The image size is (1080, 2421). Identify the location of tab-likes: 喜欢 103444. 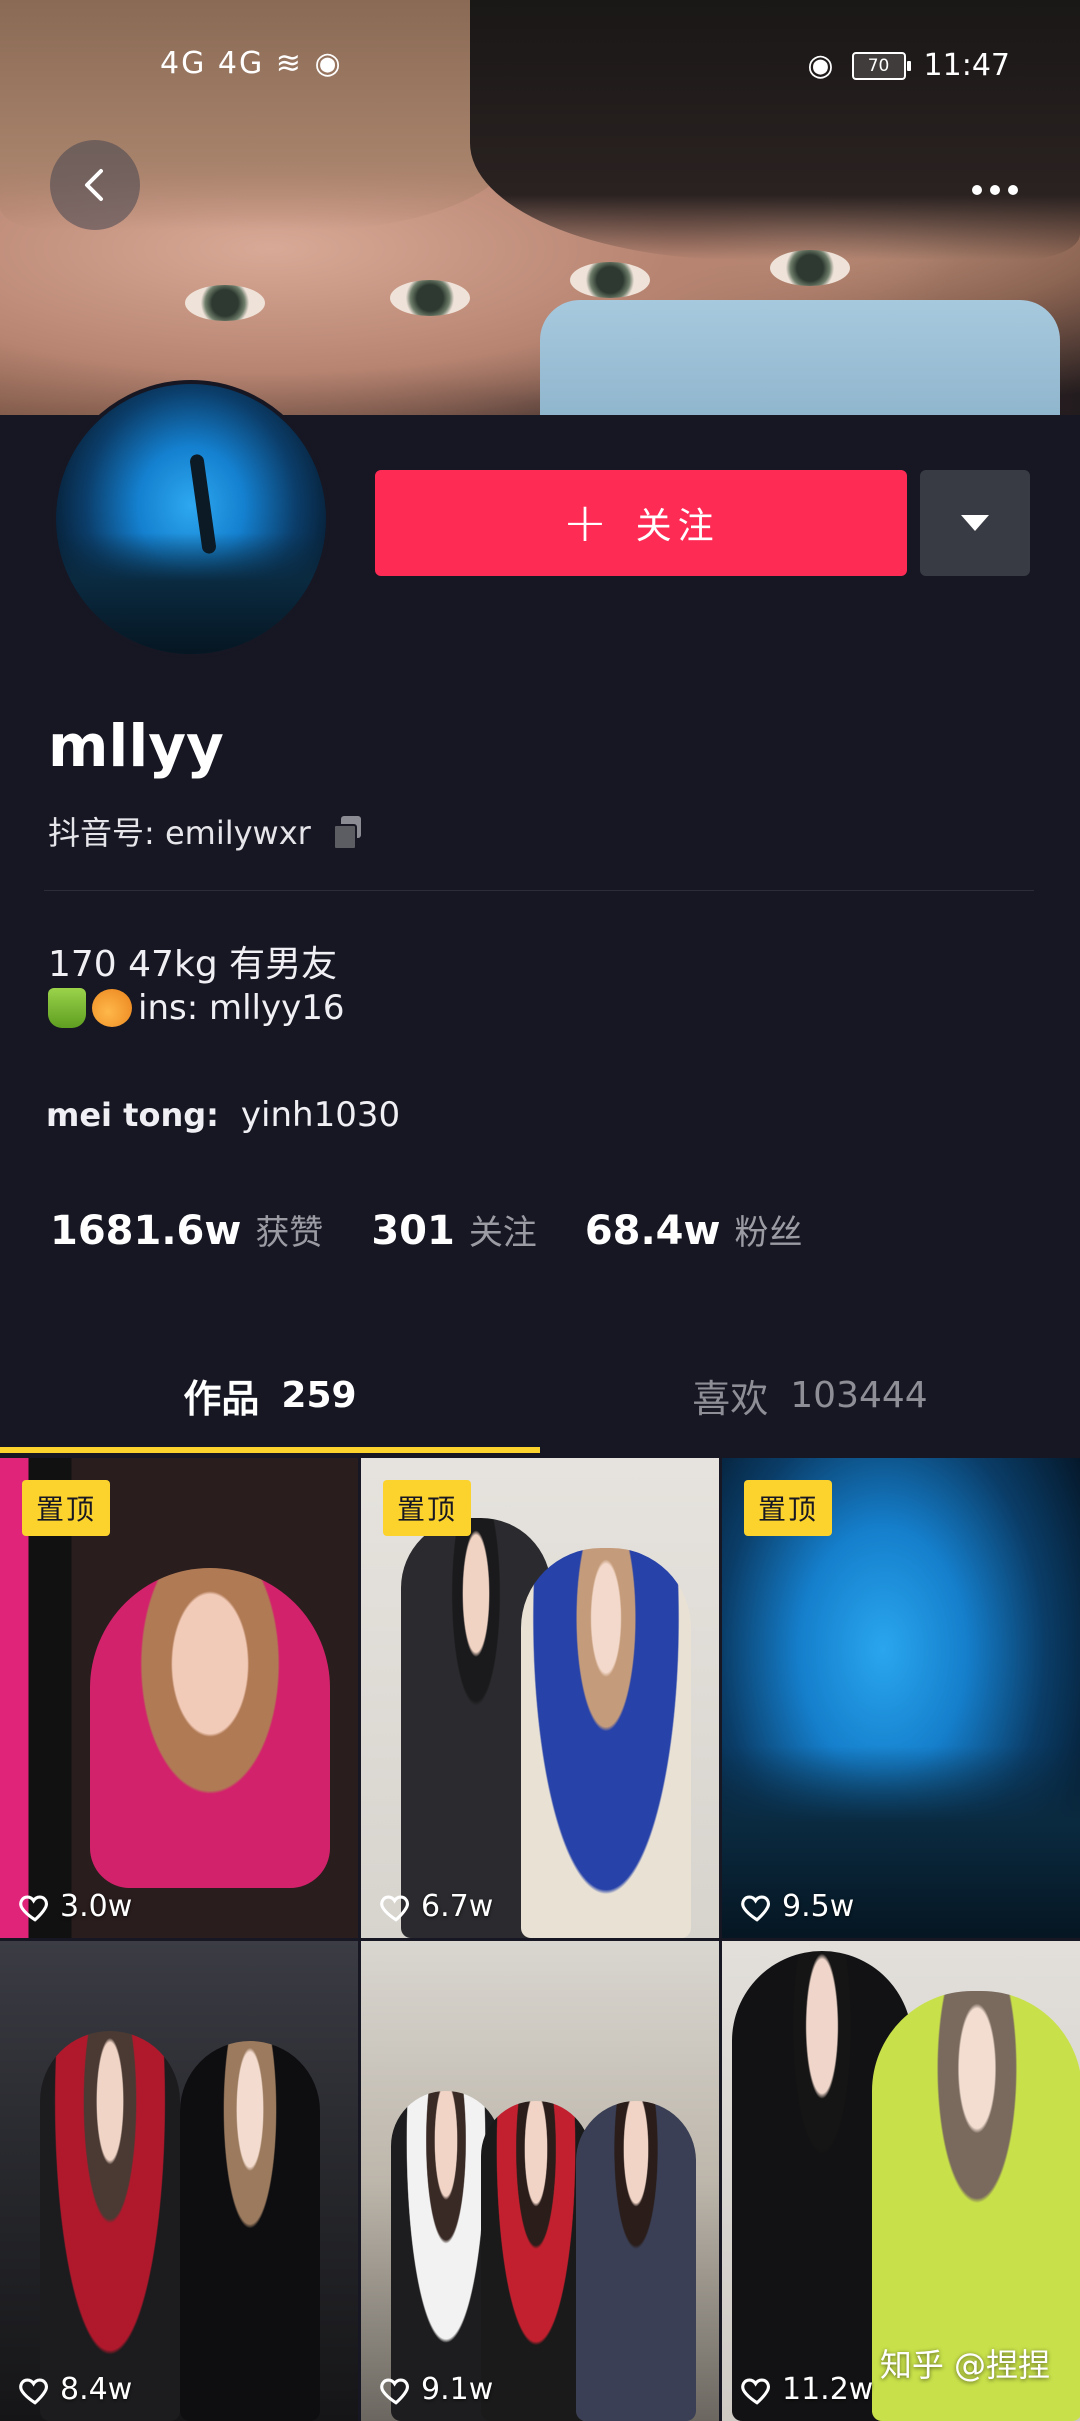
(810, 1395).